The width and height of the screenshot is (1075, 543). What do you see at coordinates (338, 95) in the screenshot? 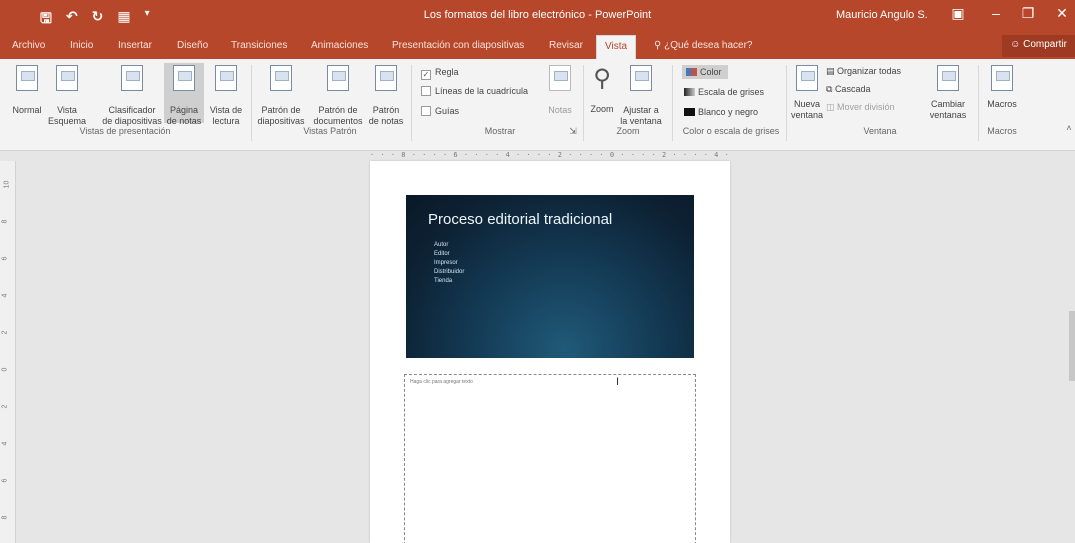
I see `handout-master-button: Patrón de documentos` at bounding box center [338, 95].